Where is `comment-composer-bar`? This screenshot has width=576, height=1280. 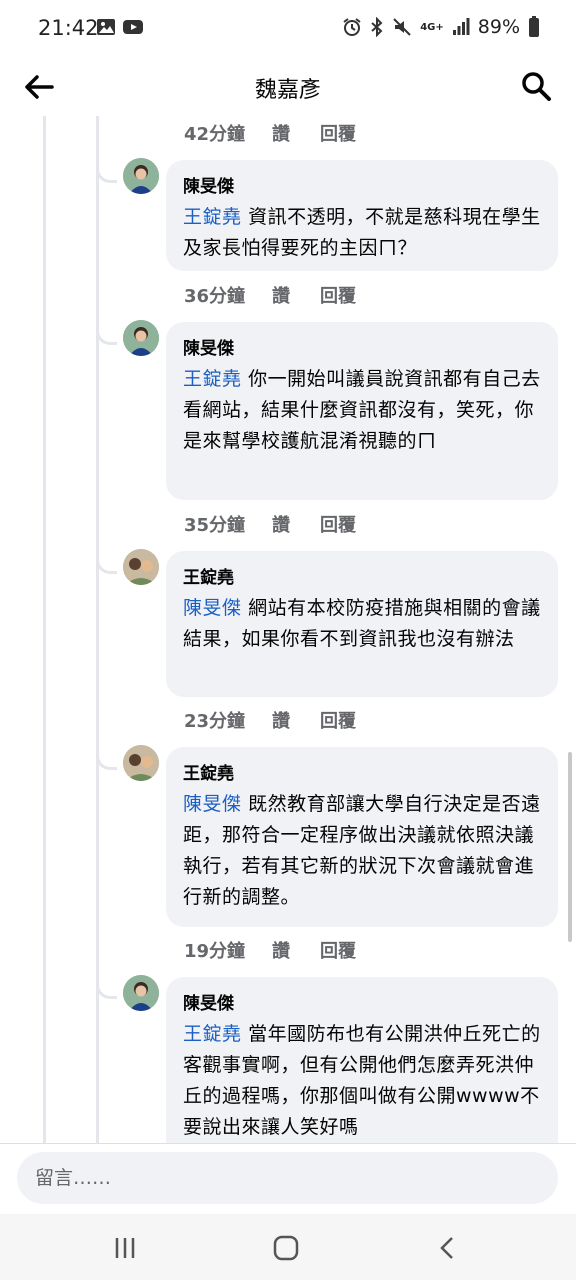 comment-composer-bar is located at coordinates (288, 1178).